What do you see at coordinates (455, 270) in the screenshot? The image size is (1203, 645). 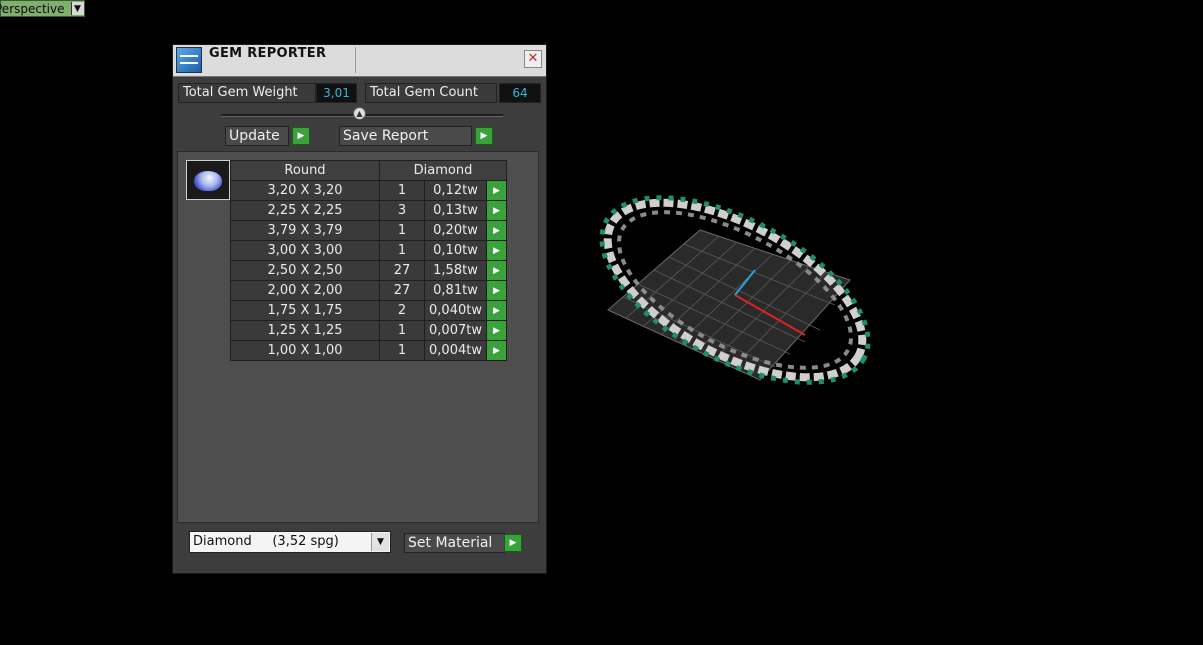 I see `gem-weight: 1,58tw` at bounding box center [455, 270].